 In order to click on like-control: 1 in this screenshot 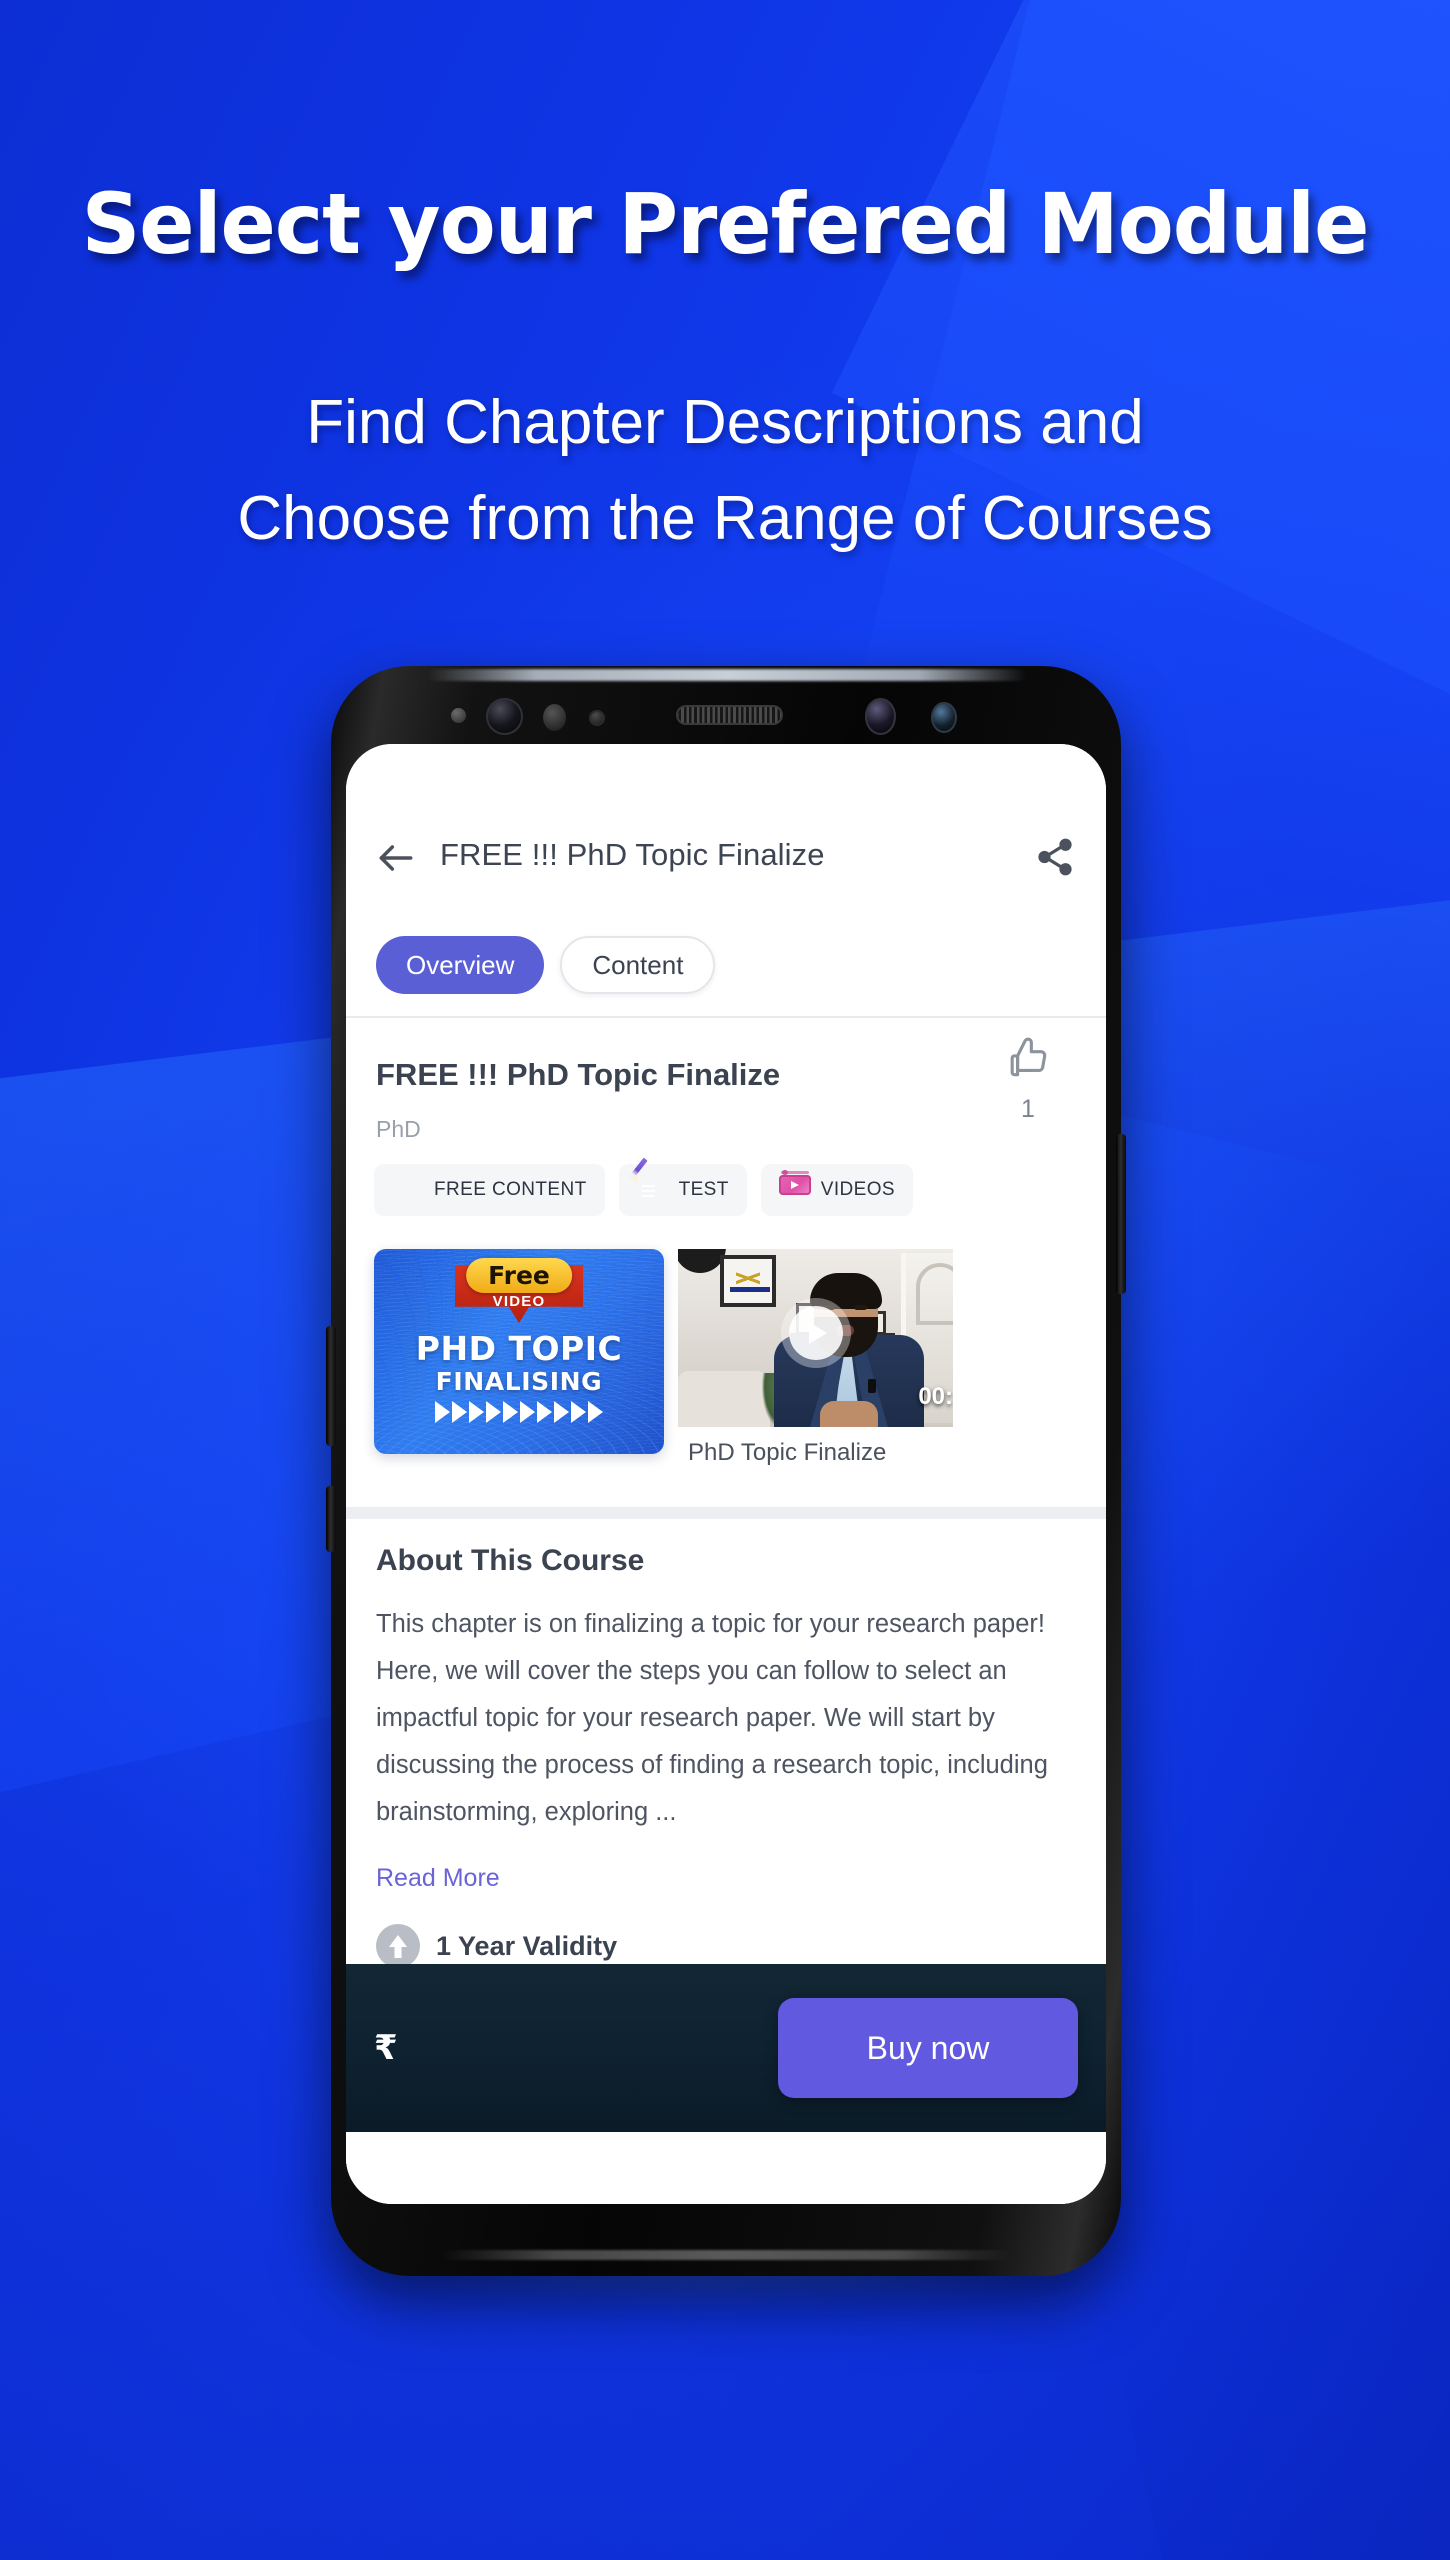, I will do `click(1028, 1079)`.